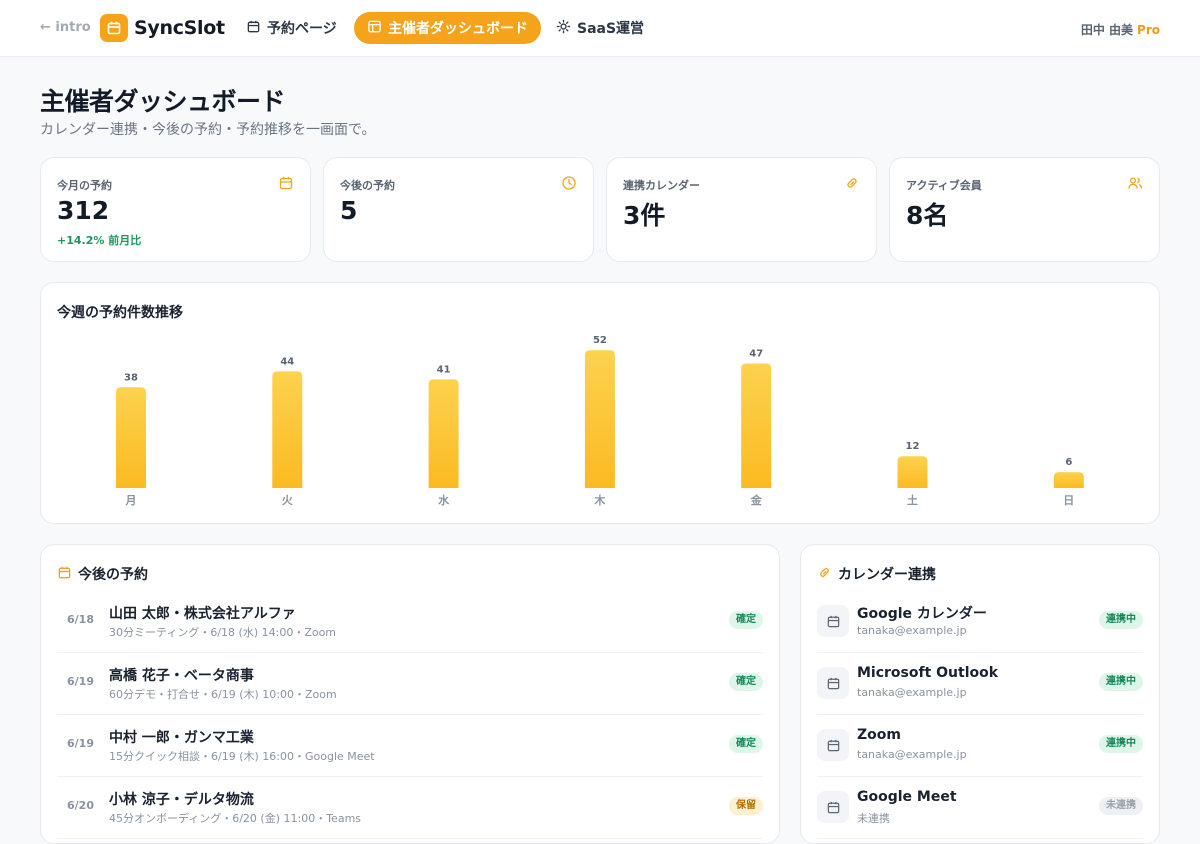 This screenshot has width=1200, height=844. I want to click on chart-bar-土, so click(912, 472).